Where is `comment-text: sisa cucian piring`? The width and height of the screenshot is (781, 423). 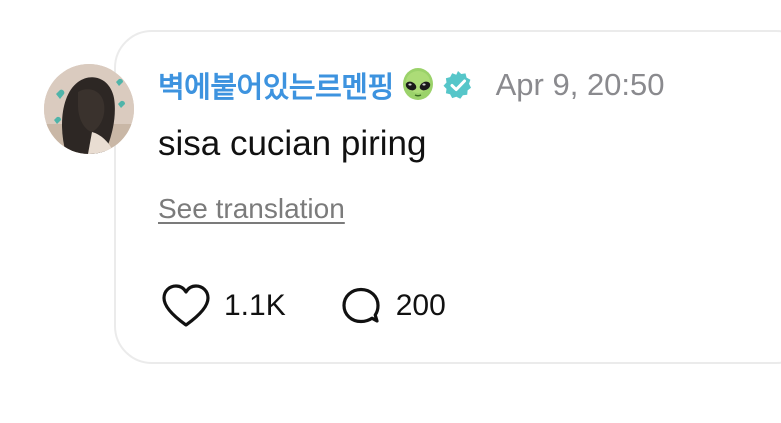
comment-text: sisa cucian piring is located at coordinates (292, 143).